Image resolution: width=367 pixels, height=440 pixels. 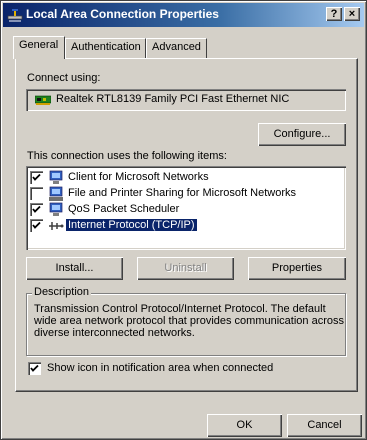 I want to click on close-button: ×, so click(x=352, y=14).